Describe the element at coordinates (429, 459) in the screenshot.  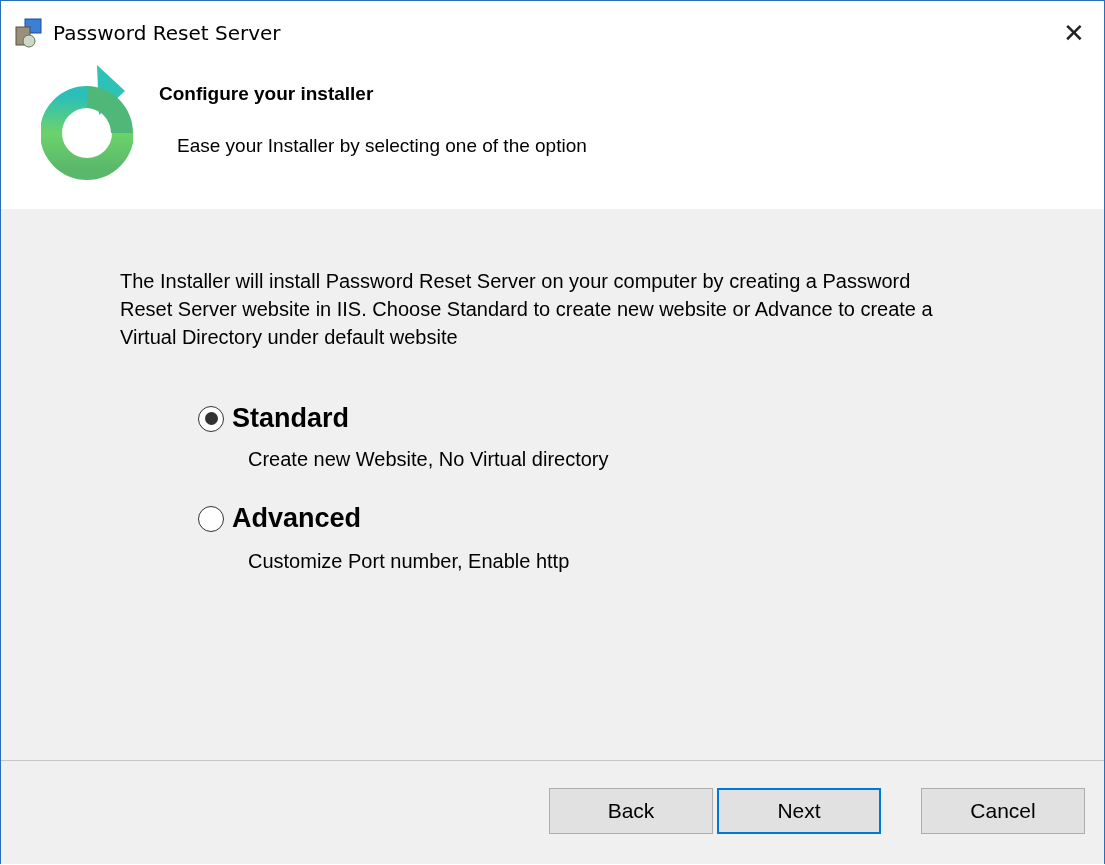
I see `option-description: Create new Website, No Virtual directory` at that location.